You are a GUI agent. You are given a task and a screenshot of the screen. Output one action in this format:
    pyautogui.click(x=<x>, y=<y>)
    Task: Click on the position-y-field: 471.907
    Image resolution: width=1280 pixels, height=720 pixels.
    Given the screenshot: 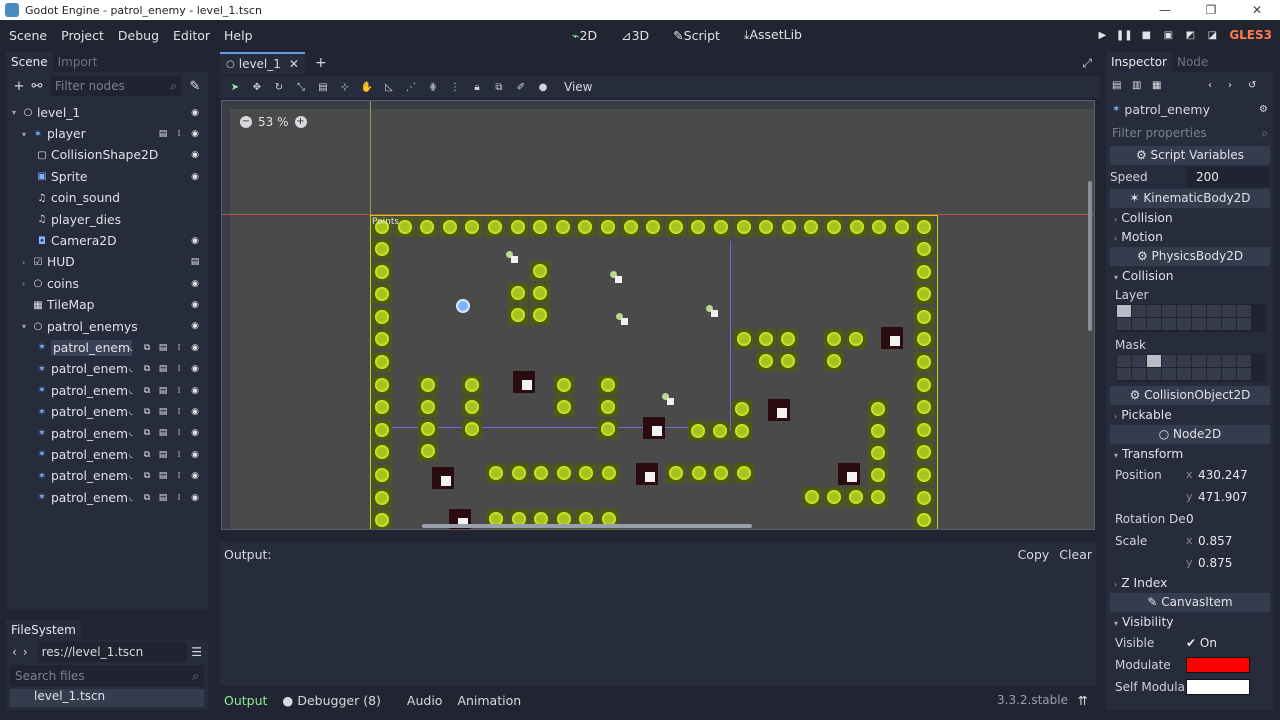 What is the action you would take?
    pyautogui.click(x=1234, y=497)
    